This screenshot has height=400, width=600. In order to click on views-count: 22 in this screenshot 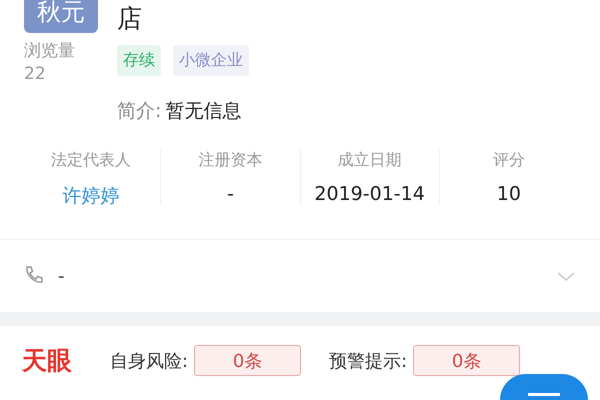, I will do `click(35, 74)`.